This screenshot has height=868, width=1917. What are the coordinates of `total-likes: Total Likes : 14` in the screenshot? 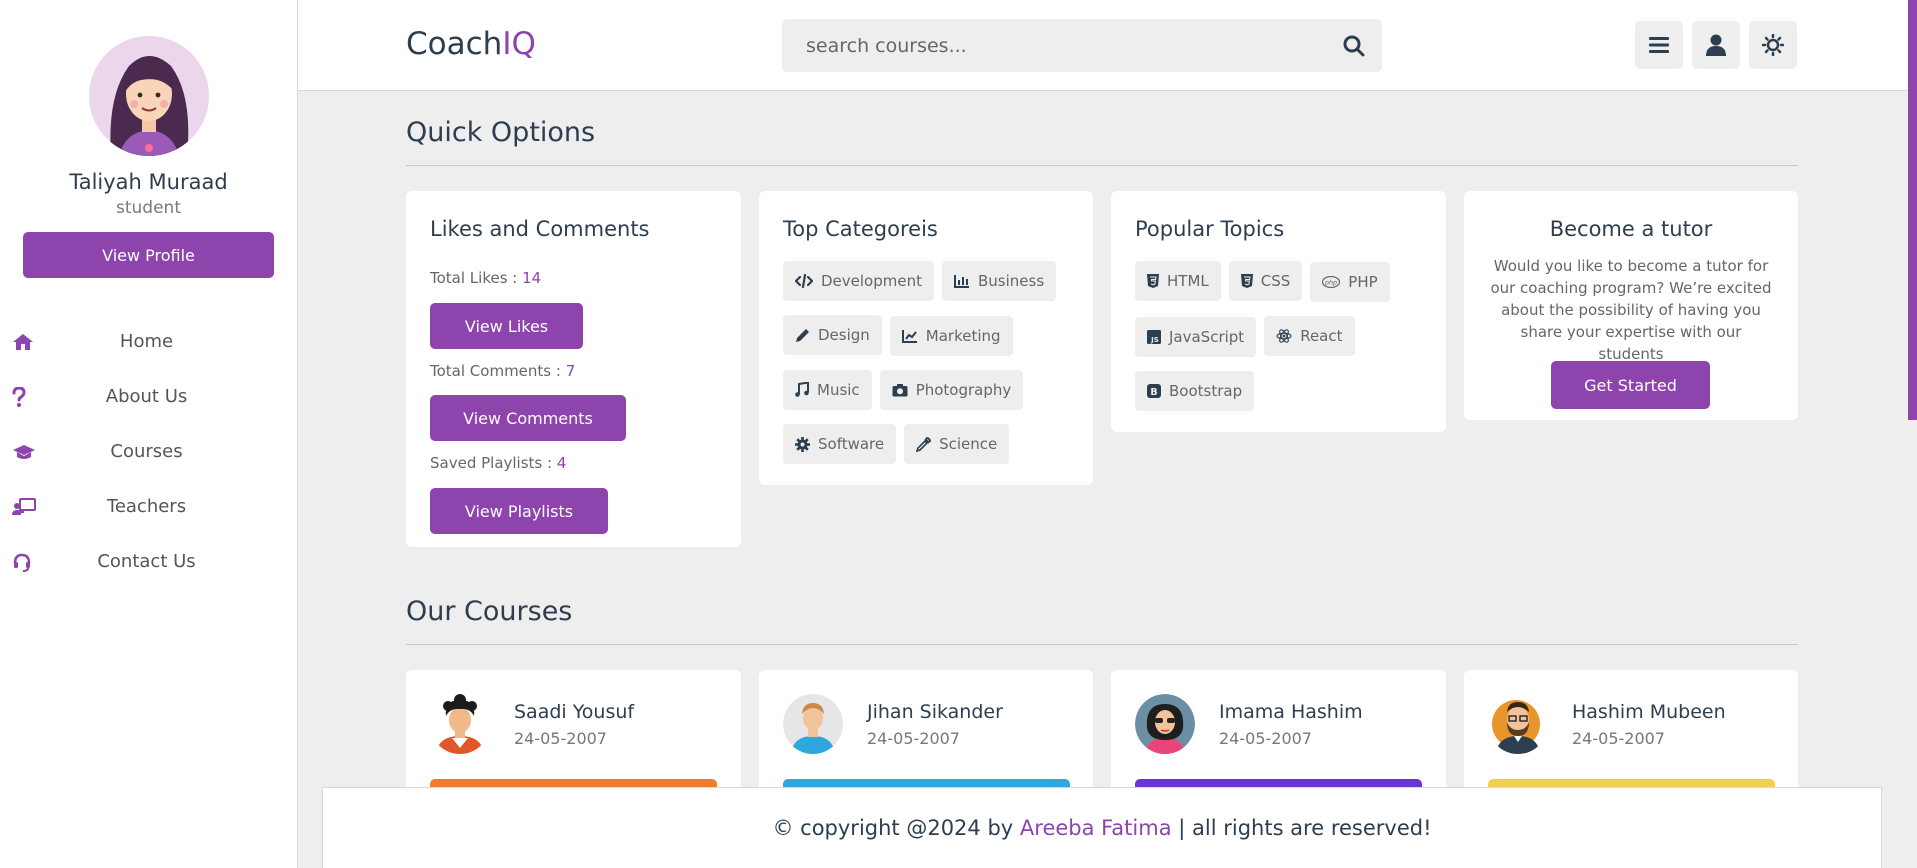 It's located at (485, 278).